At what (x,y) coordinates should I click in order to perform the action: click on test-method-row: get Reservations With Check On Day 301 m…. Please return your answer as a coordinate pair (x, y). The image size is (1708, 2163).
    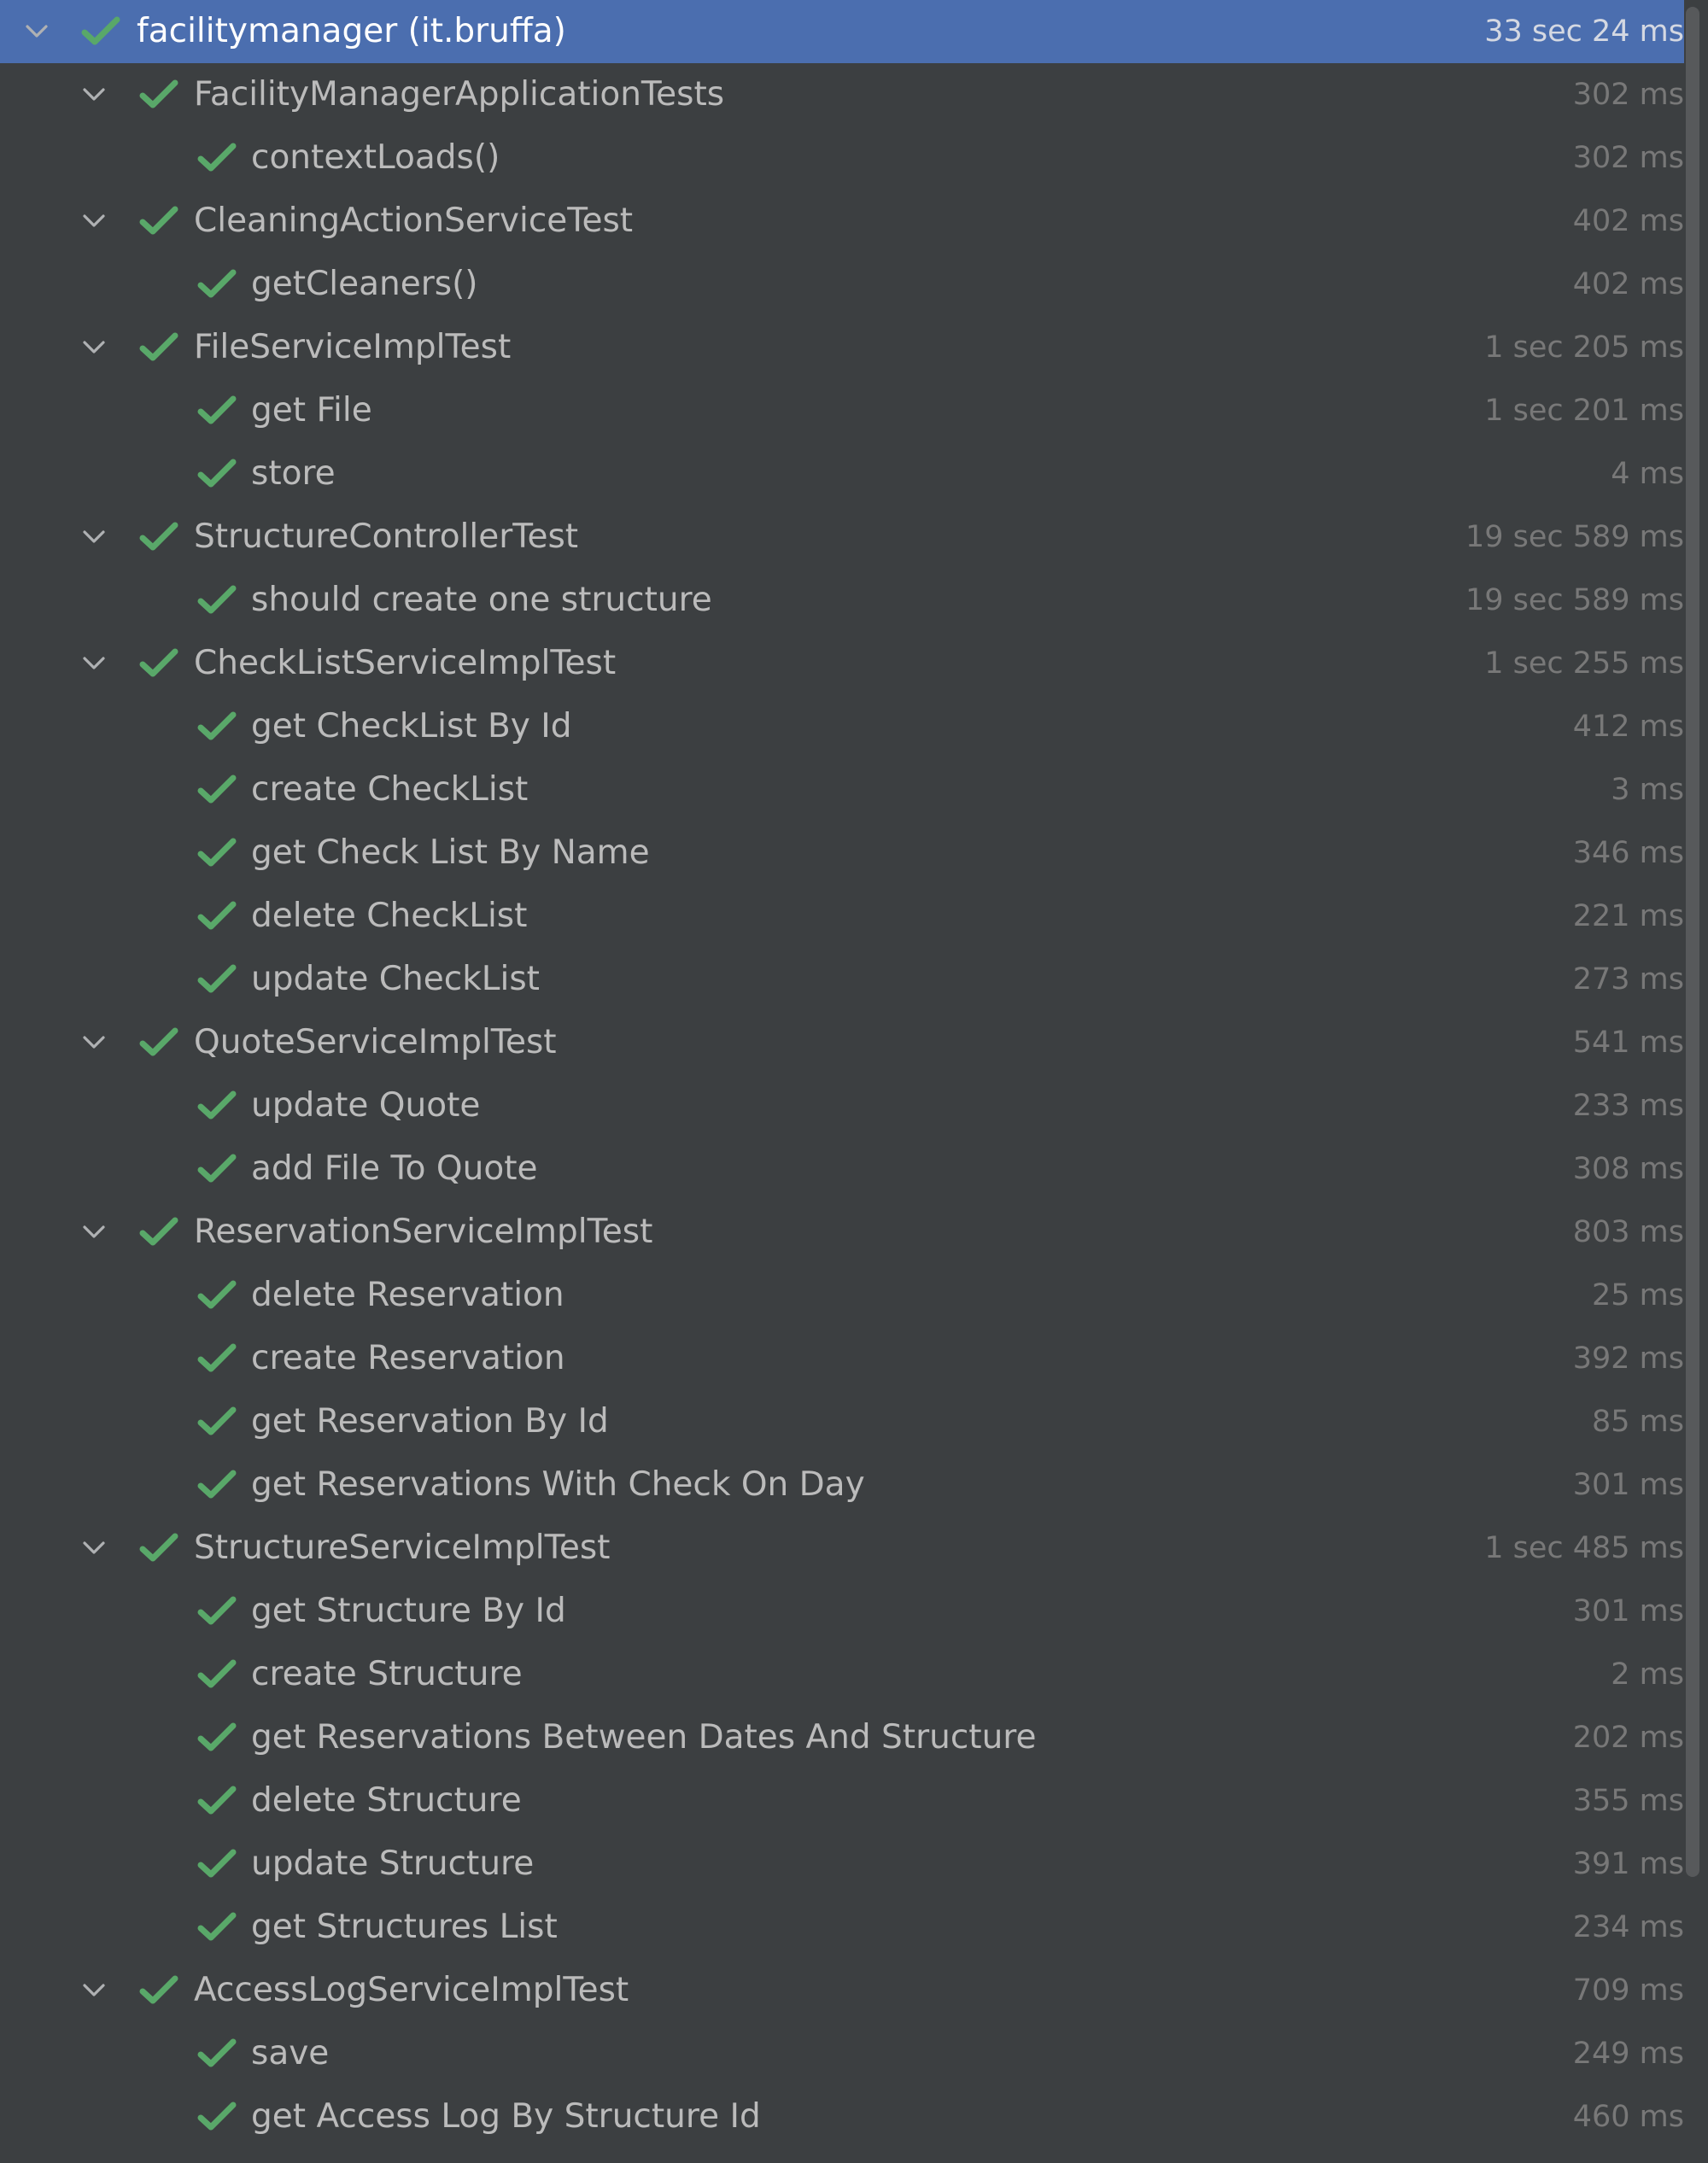
    Looking at the image, I should click on (842, 1485).